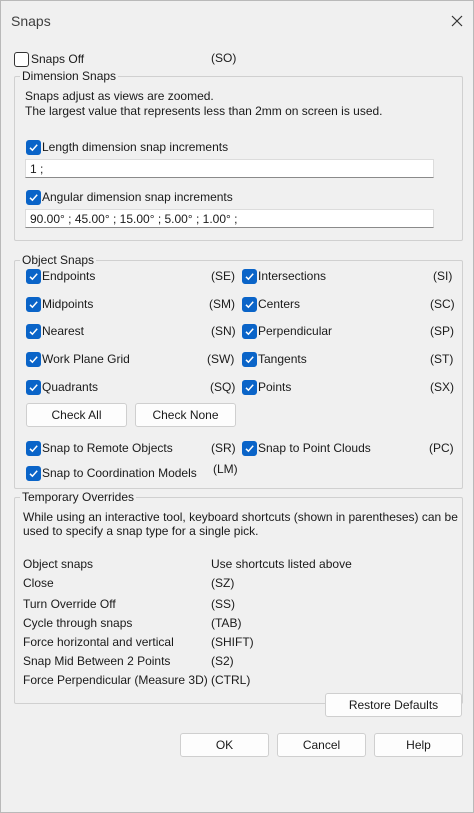 The height and width of the screenshot is (813, 474). Describe the element at coordinates (98, 642) in the screenshot. I see `override-label-force-hv: Force horizontal and vertical` at that location.